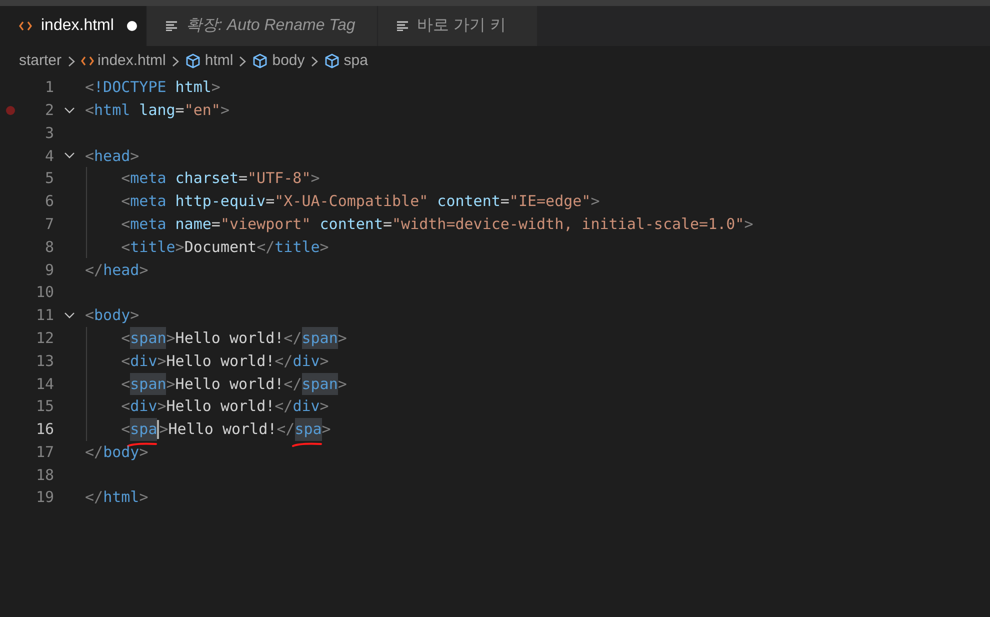 The height and width of the screenshot is (617, 990). Describe the element at coordinates (461, 26) in the screenshot. I see `tab-label: 바로 가기 키` at that location.